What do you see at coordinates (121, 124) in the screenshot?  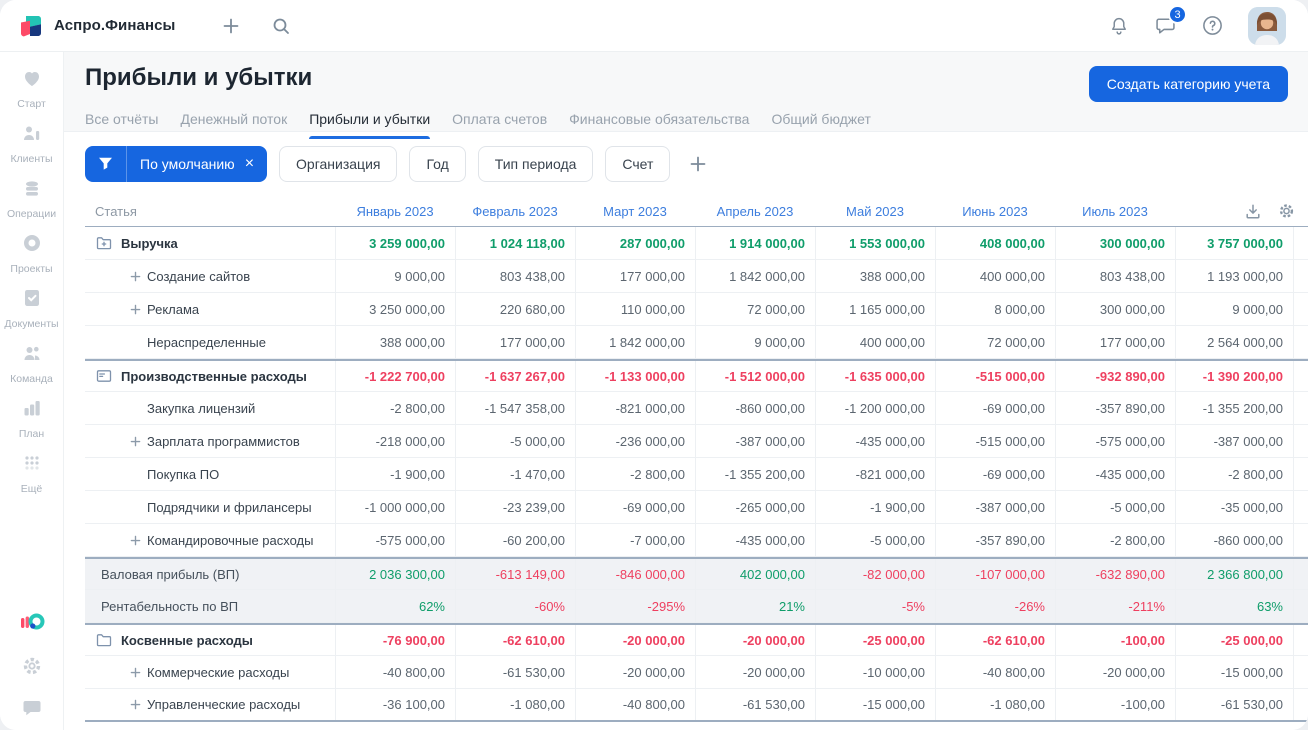 I see `tab-all-reports: Все отчёты` at bounding box center [121, 124].